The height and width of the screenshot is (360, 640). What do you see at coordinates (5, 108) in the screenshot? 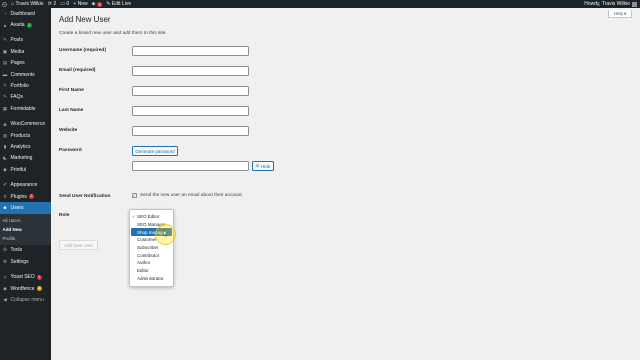
I see `formidable-icon: ▦` at bounding box center [5, 108].